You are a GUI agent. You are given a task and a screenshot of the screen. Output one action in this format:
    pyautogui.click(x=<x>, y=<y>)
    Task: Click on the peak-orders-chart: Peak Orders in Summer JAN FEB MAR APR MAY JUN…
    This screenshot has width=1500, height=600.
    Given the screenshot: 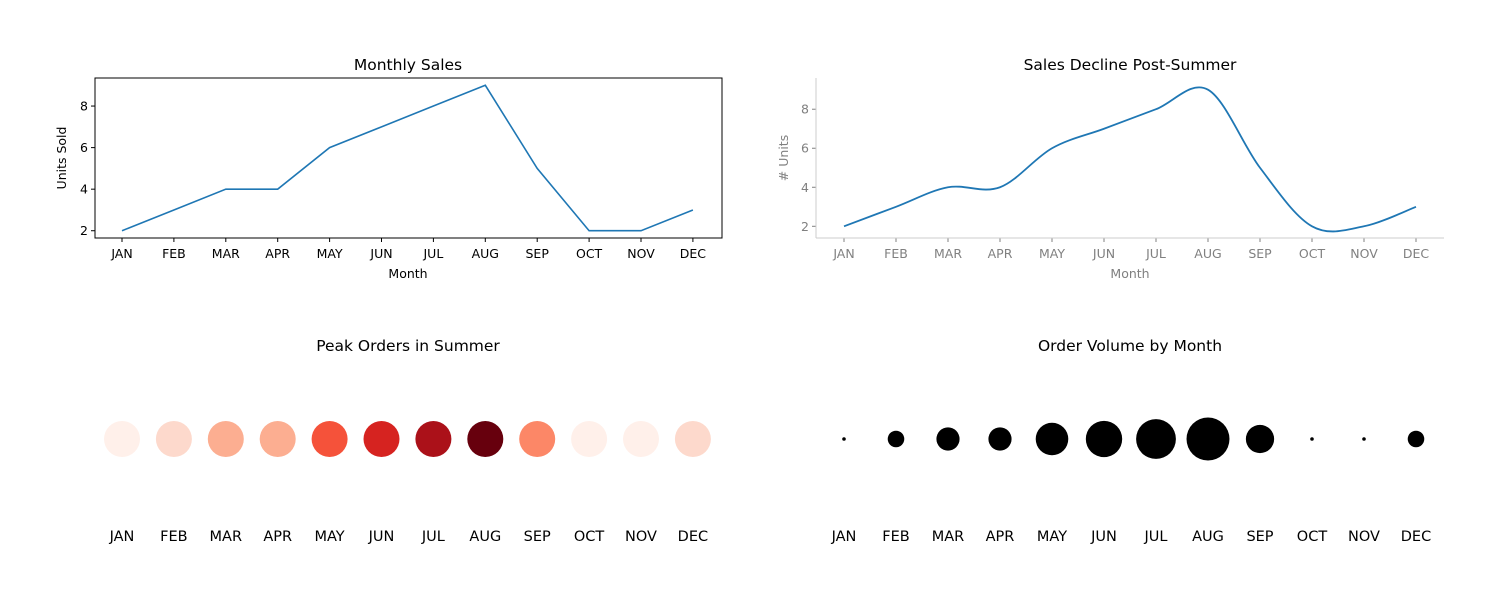 What is the action you would take?
    pyautogui.click(x=407, y=441)
    